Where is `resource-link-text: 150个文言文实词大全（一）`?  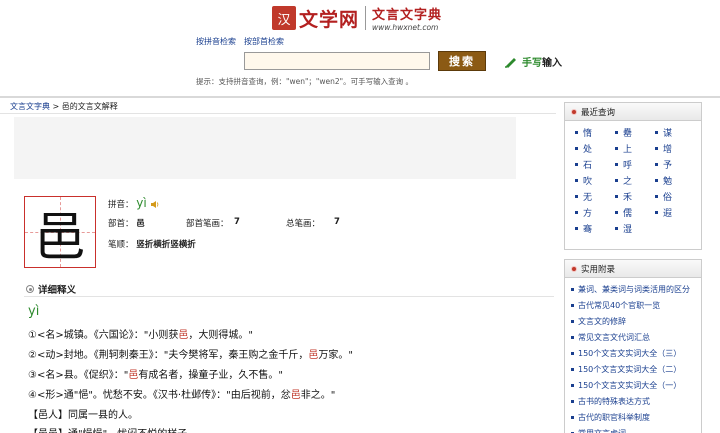 resource-link-text: 150个文言文实词大全（一） is located at coordinates (630, 385).